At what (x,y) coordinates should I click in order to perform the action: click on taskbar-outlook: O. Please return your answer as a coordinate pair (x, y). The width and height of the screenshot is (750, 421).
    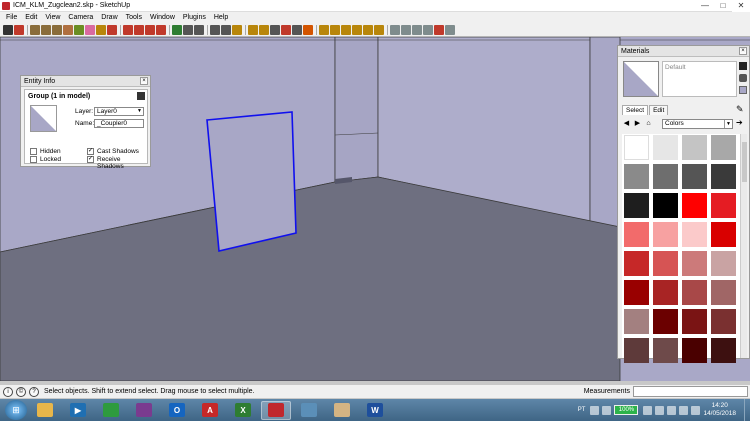
    Looking at the image, I should click on (177, 410).